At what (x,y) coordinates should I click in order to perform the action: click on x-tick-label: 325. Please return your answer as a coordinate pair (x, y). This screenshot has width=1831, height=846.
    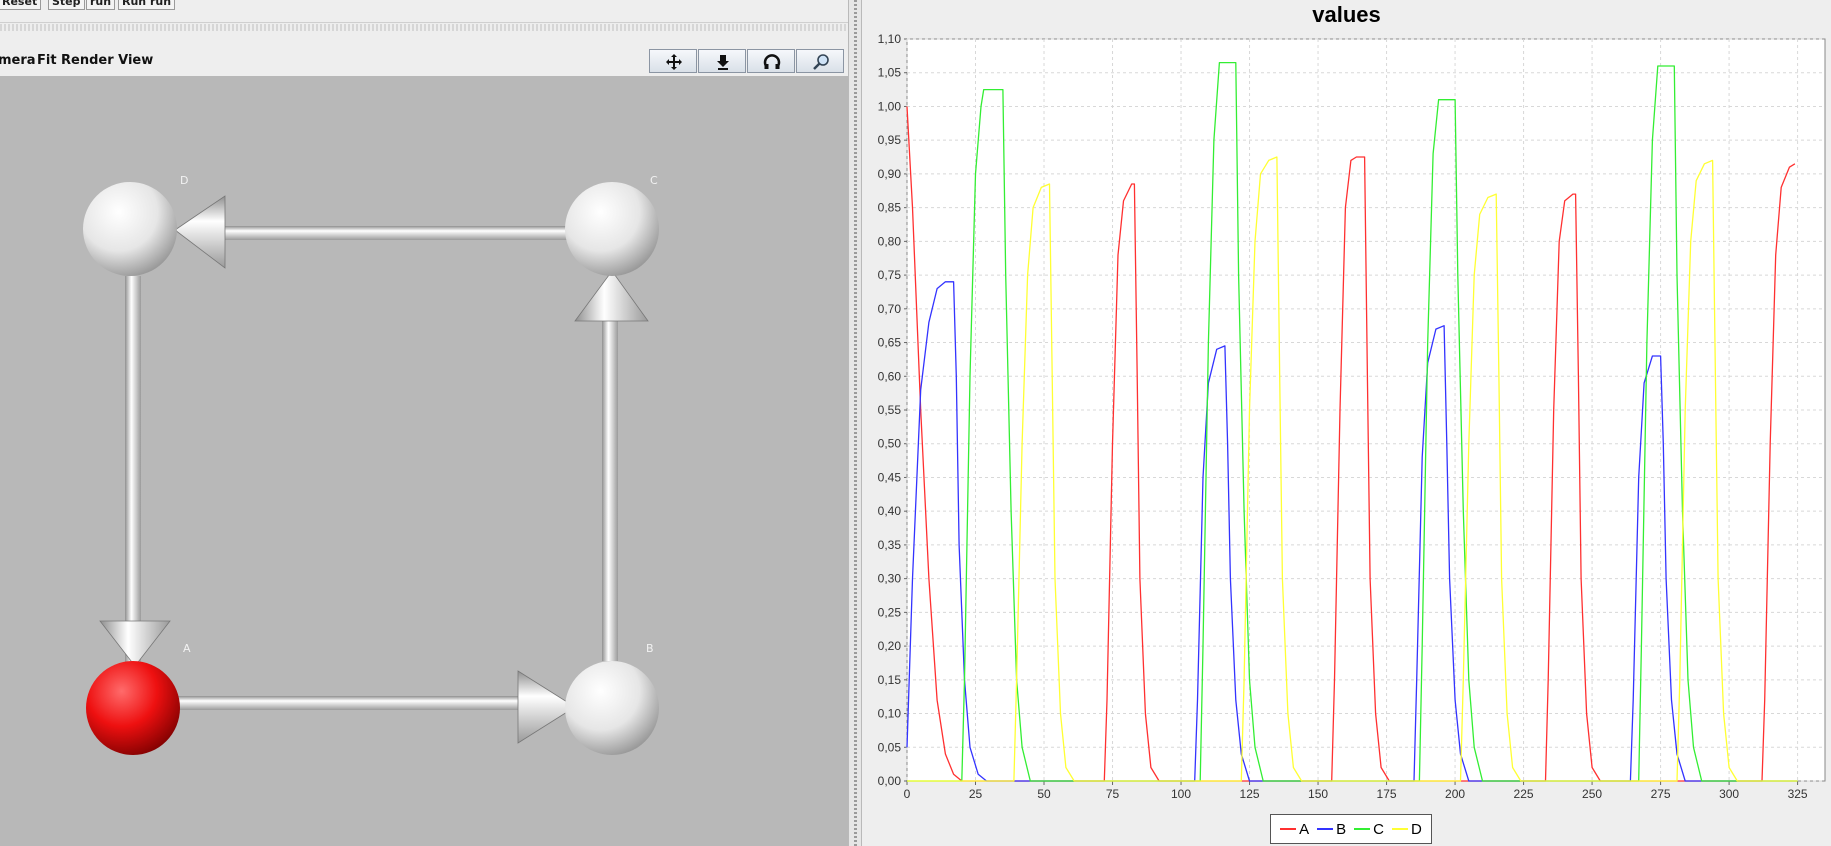
    Looking at the image, I should click on (1798, 794).